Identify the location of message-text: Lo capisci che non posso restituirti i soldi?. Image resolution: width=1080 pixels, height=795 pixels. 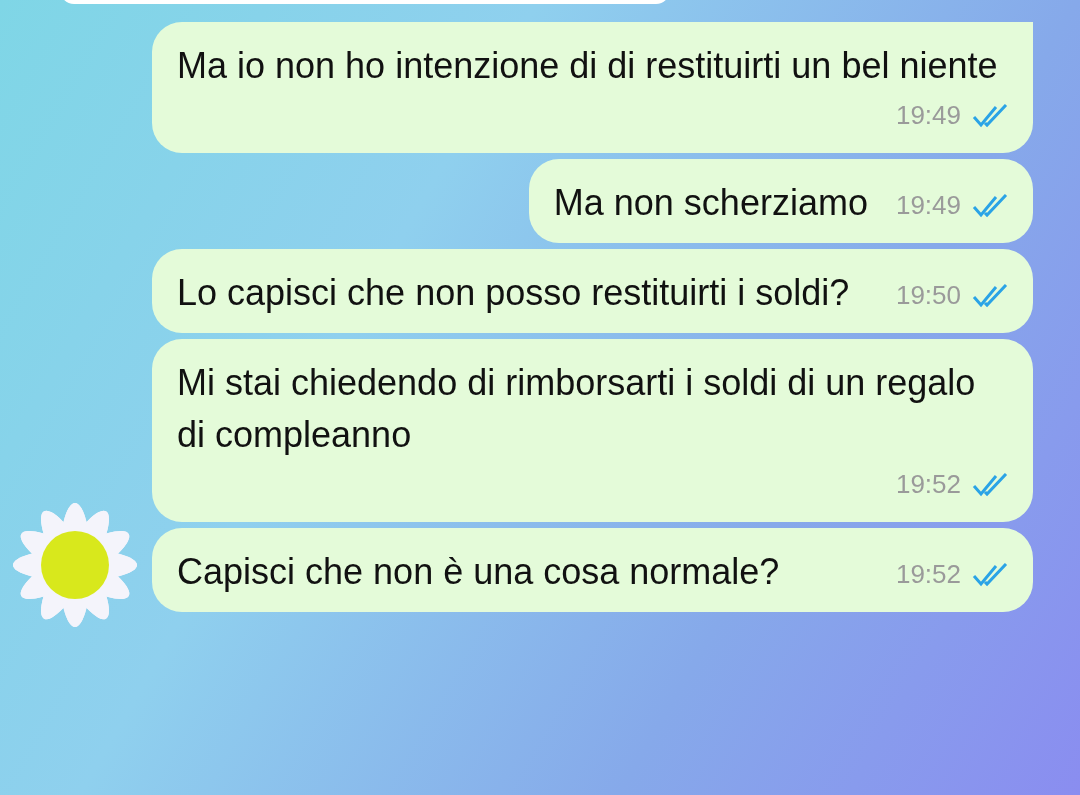
(513, 293).